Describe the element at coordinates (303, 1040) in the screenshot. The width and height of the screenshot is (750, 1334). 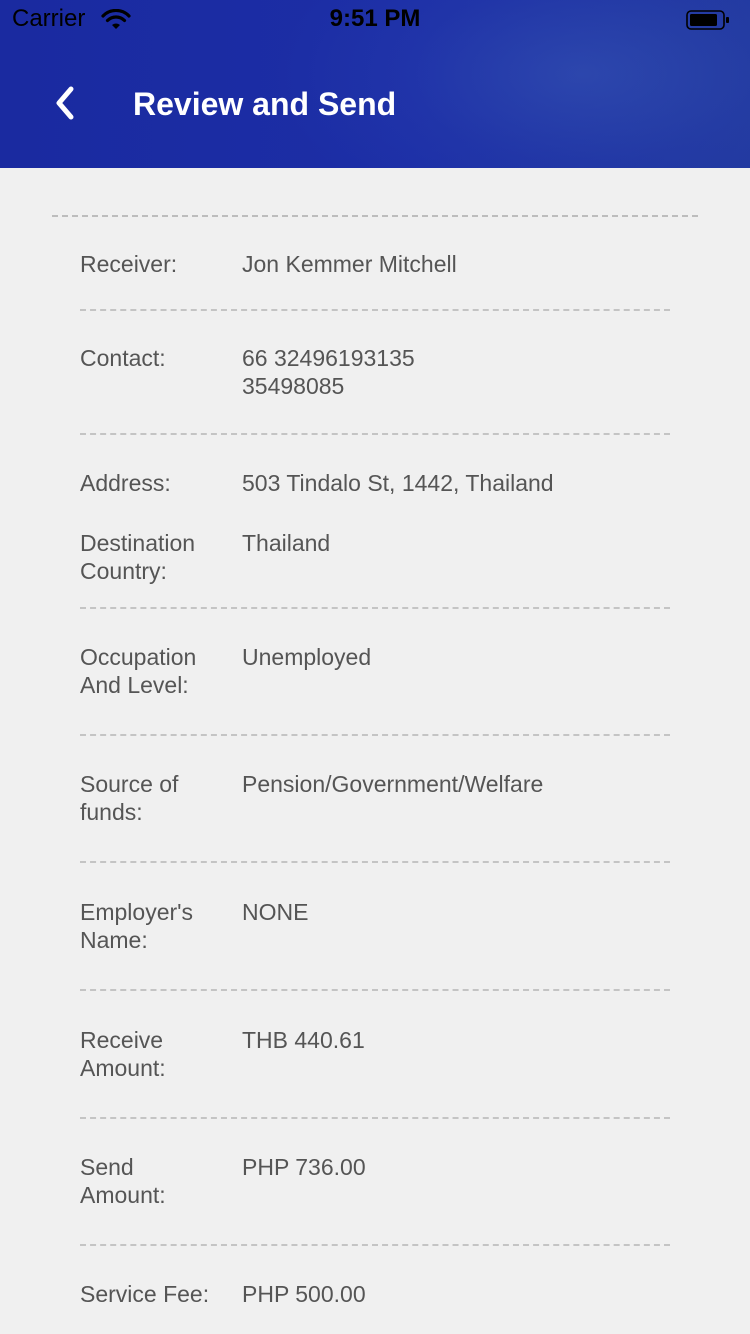
I see `receive-amount-value: THB 440.61` at that location.